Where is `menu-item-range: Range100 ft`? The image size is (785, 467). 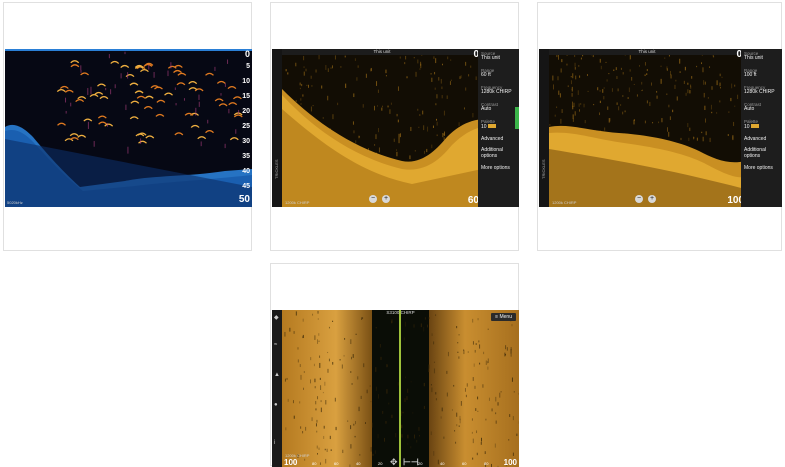 menu-item-range: Range100 ft is located at coordinates (761, 73).